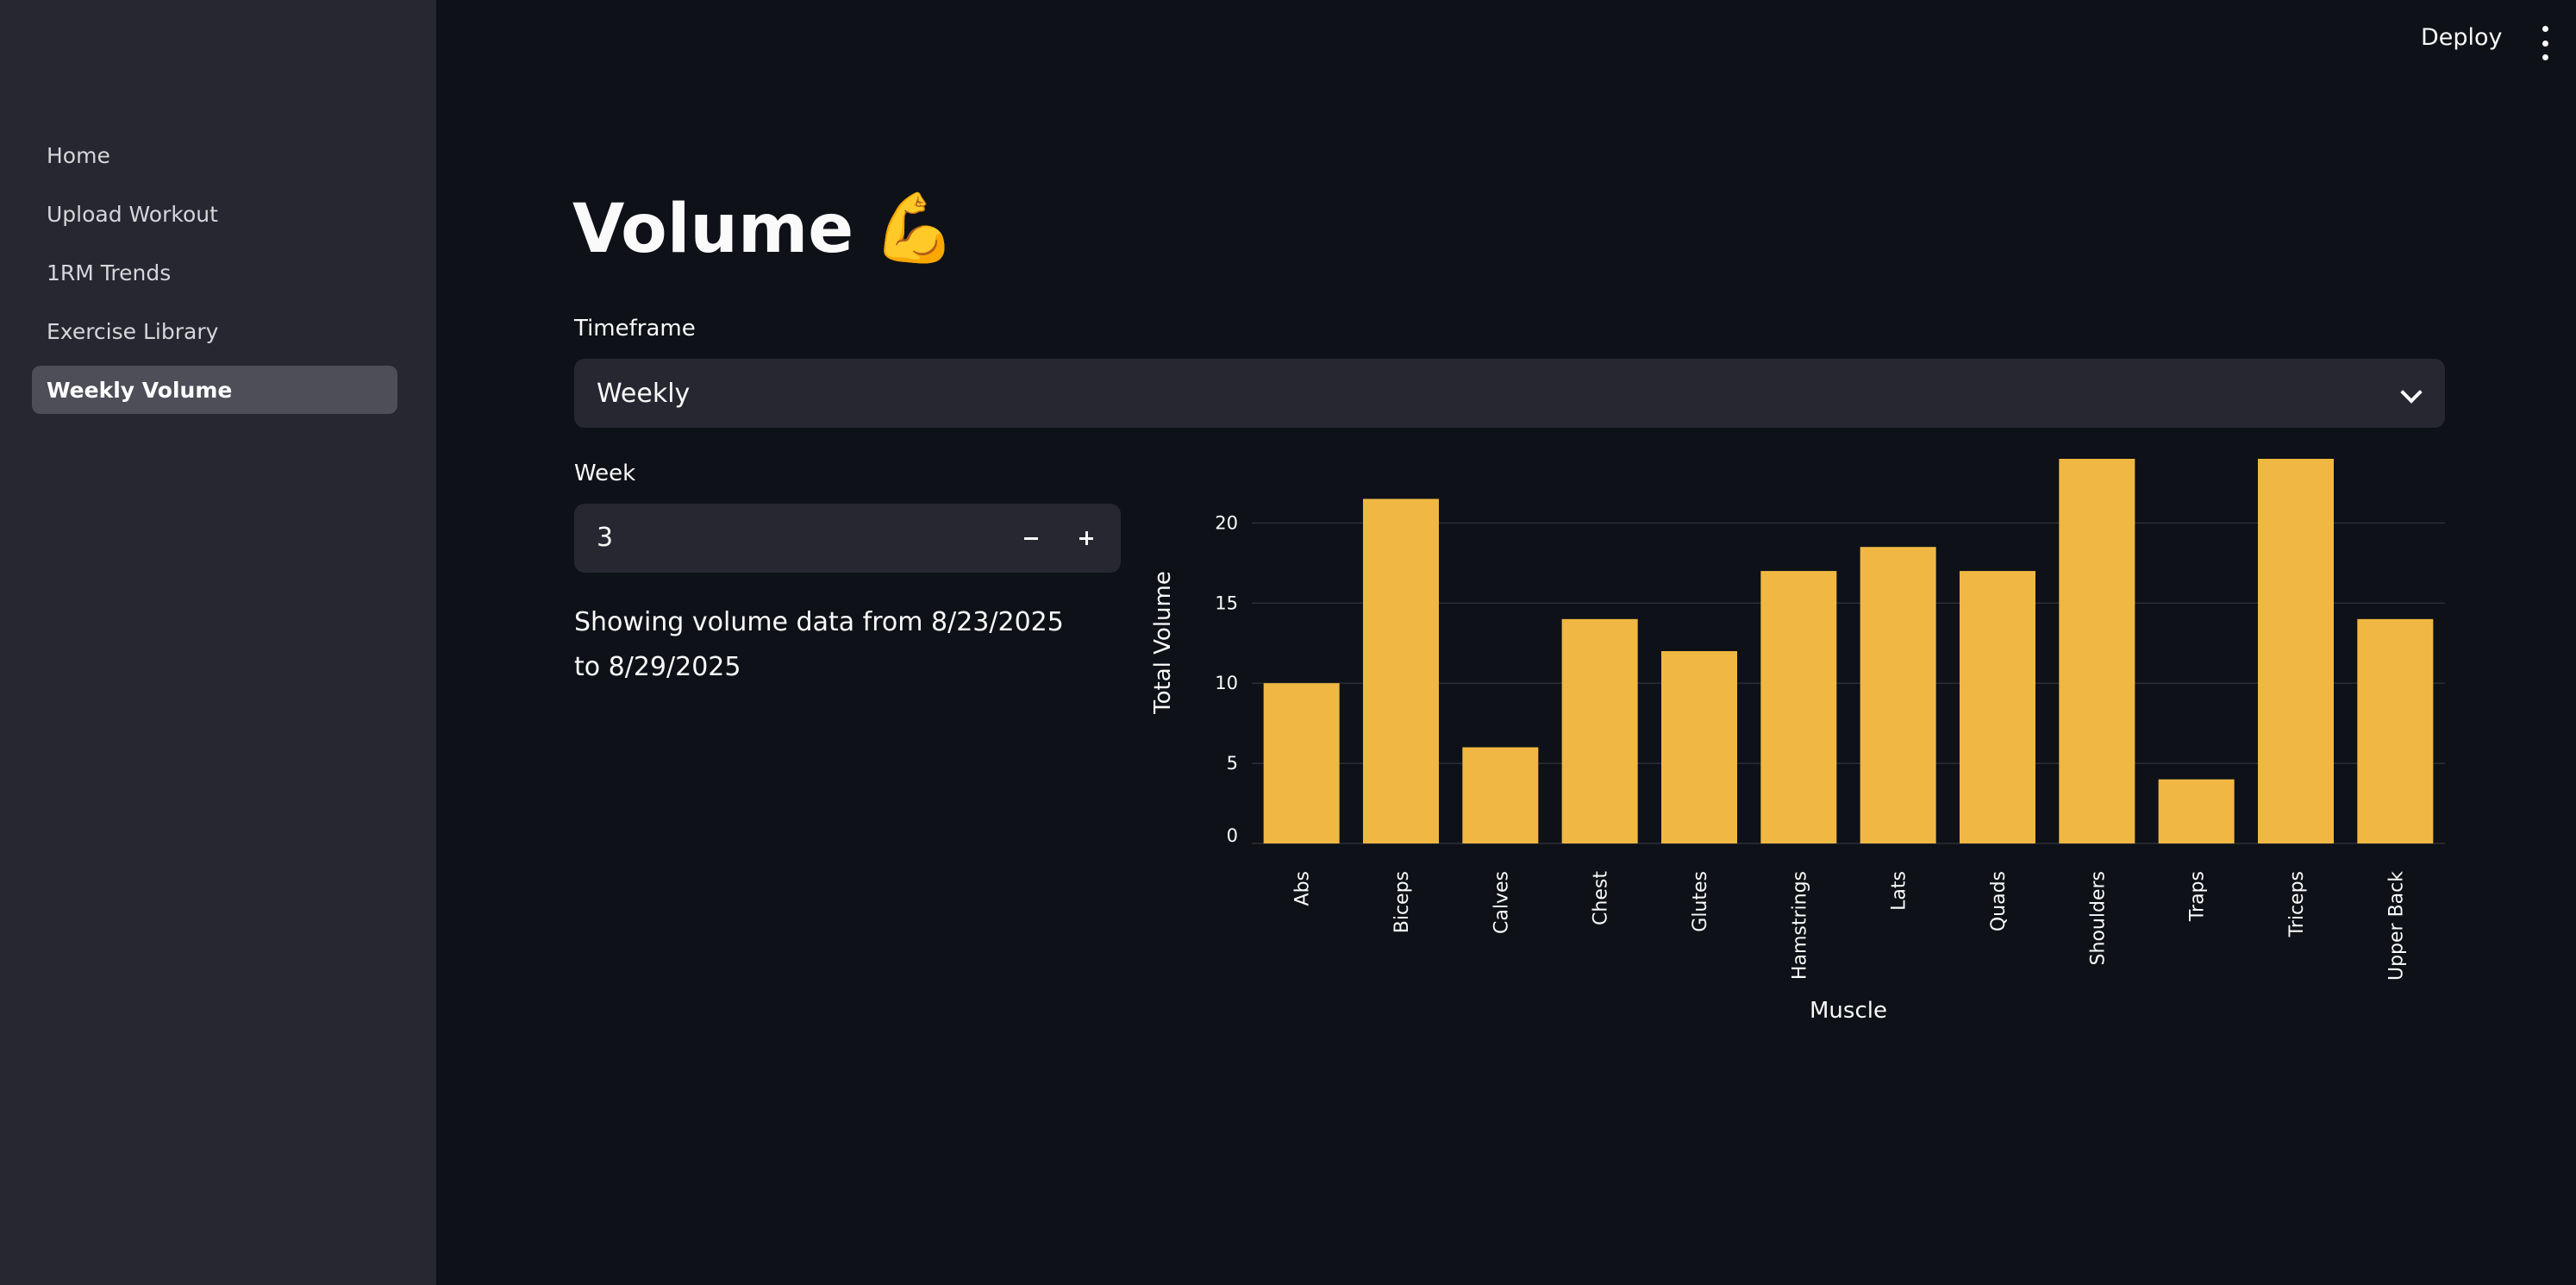 The width and height of the screenshot is (2576, 1285). I want to click on x-tick-label: Biceps, so click(1402, 902).